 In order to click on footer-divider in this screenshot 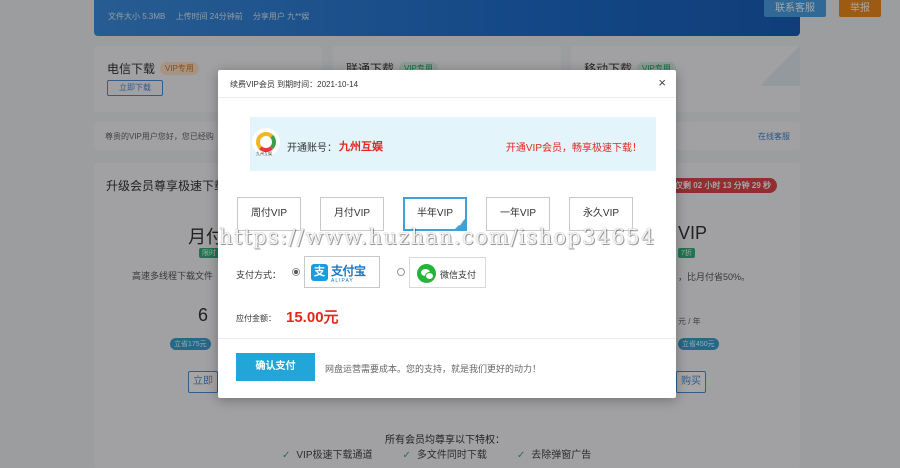, I will do `click(447, 338)`.